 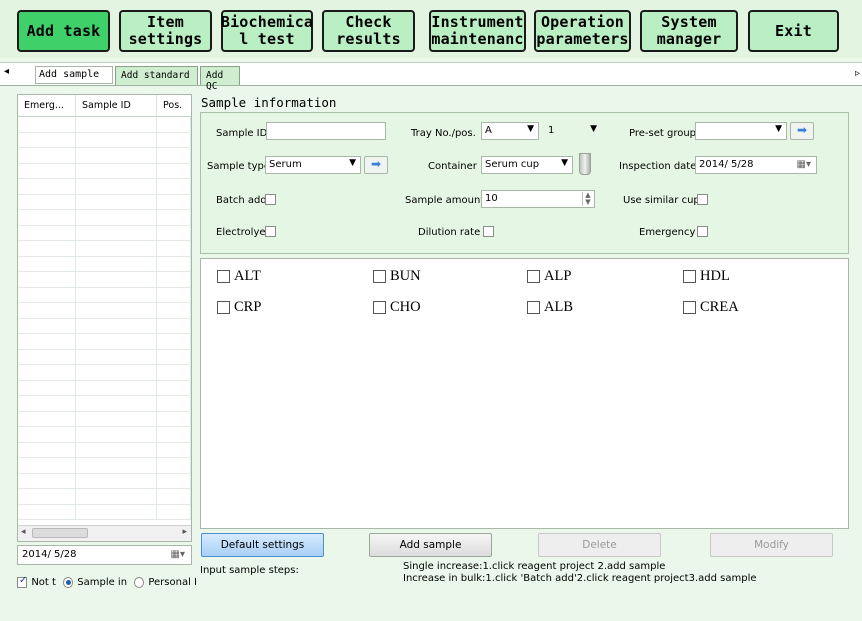 What do you see at coordinates (262, 545) in the screenshot?
I see `default-settings-button: Default settings` at bounding box center [262, 545].